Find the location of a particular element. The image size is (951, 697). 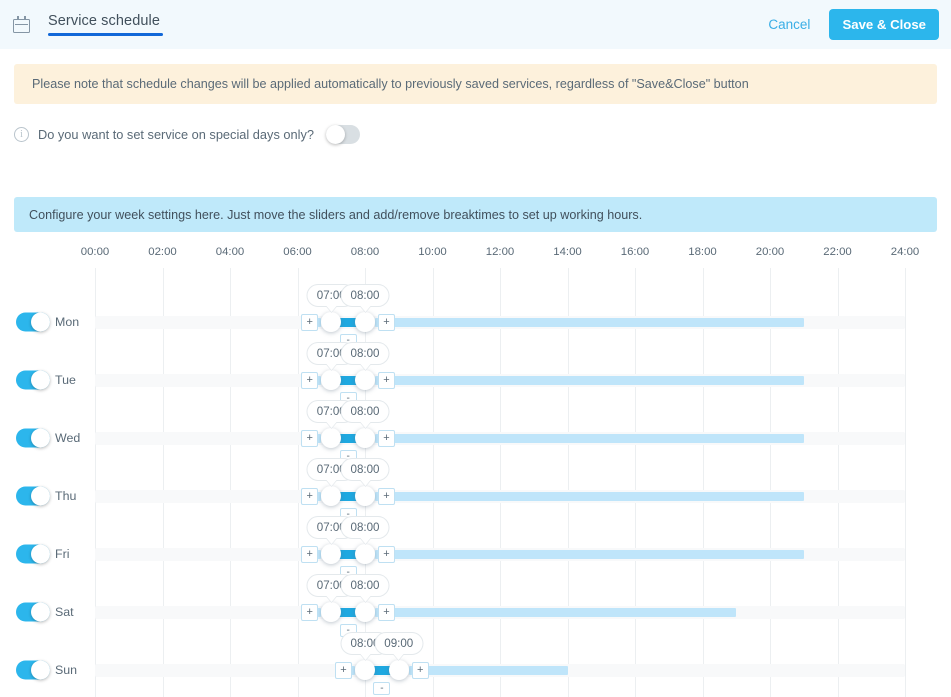

special-days-toggle is located at coordinates (343, 134).